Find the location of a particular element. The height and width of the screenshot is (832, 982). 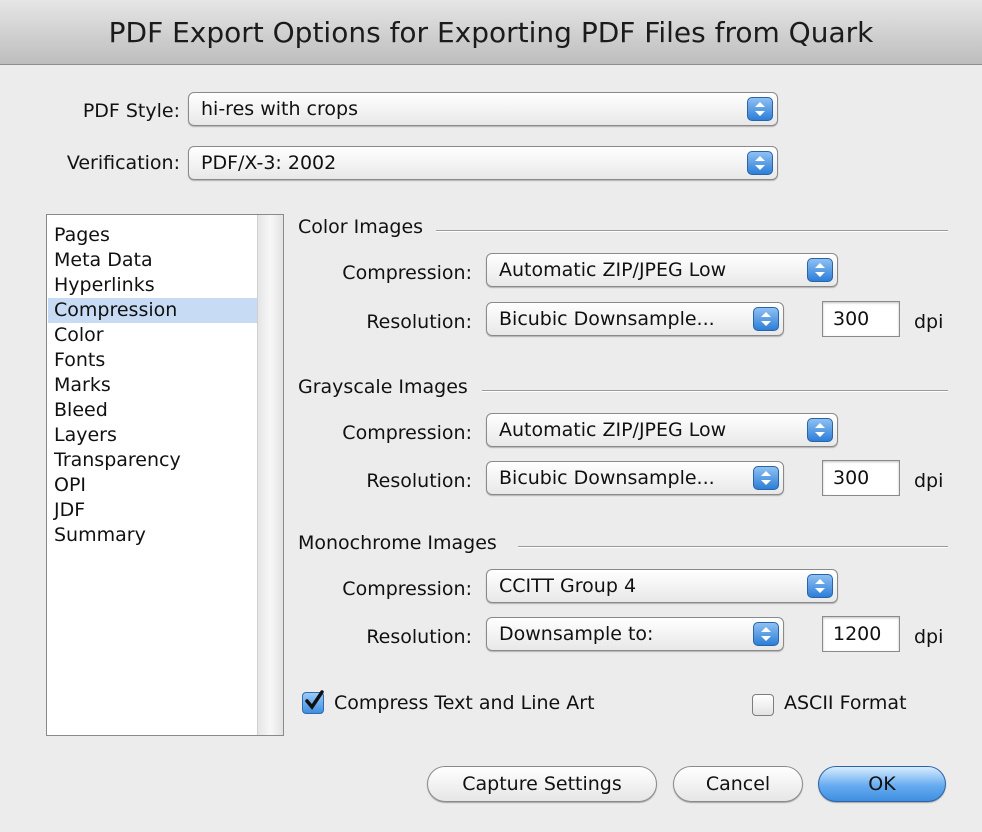

checkmark-icon is located at coordinates (314, 700).